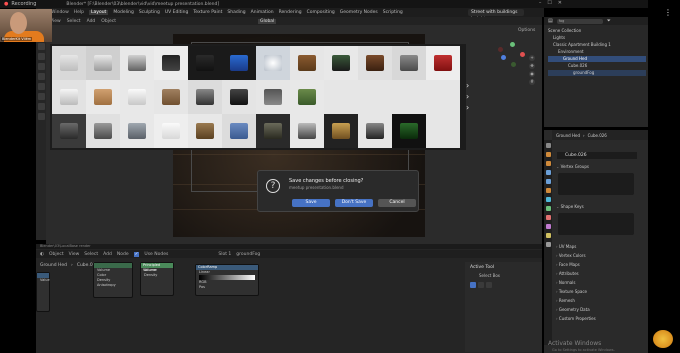 The image size is (680, 353). What do you see at coordinates (393, 12) in the screenshot?
I see `tab-scripting: Scripting` at bounding box center [393, 12].